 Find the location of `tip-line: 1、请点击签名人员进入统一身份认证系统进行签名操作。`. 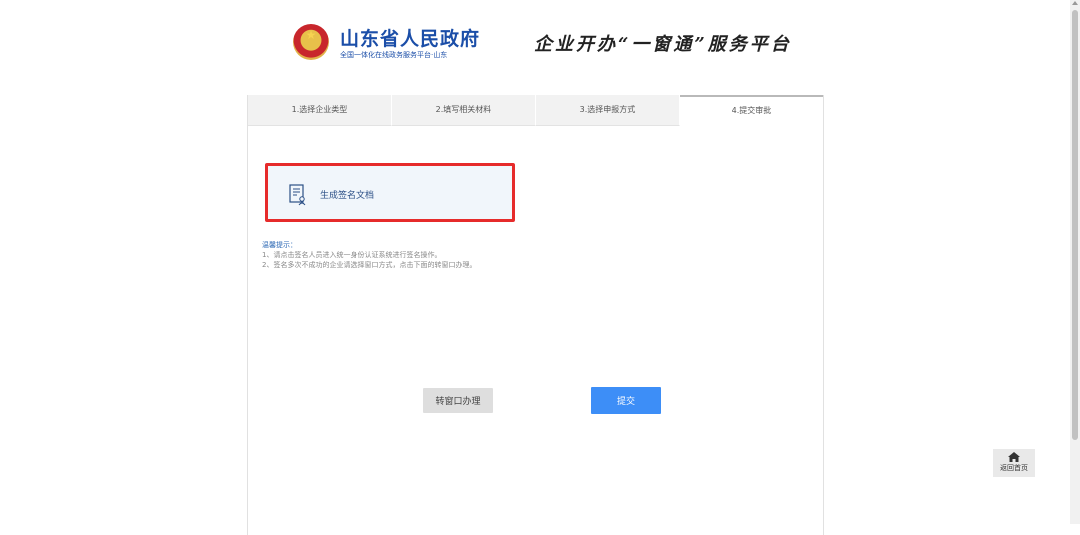

tip-line: 1、请点击签名人员进入统一身份认证系统进行签名操作。 is located at coordinates (352, 255).